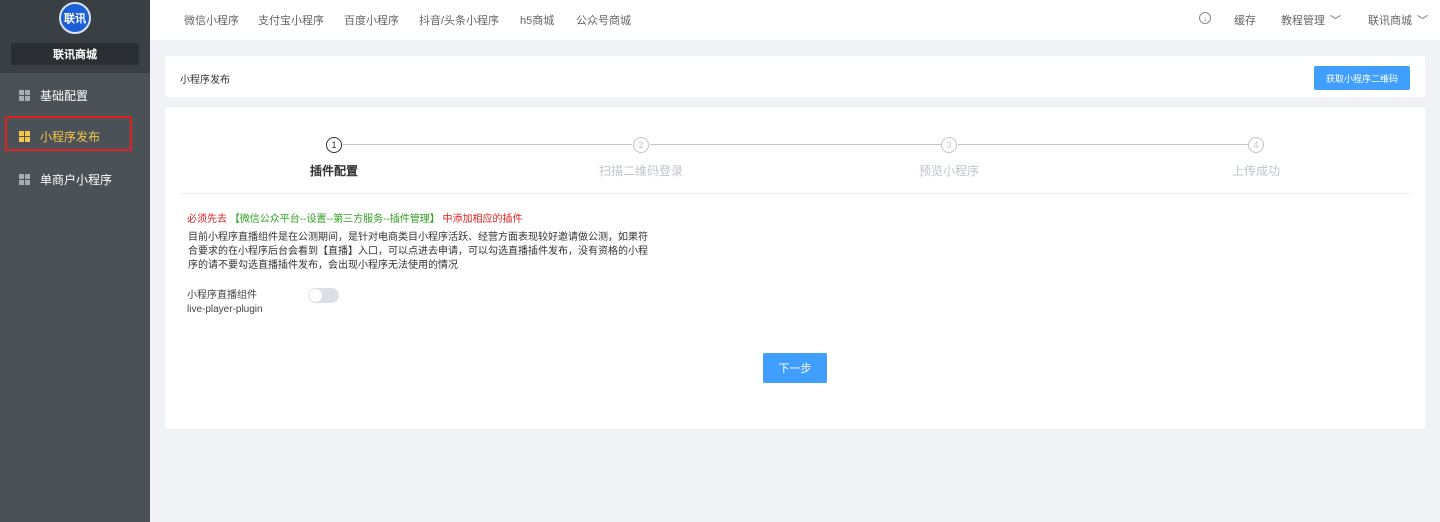 This screenshot has height=522, width=1440. What do you see at coordinates (641, 171) in the screenshot?
I see `step-2-label: 扫描二维码登录` at bounding box center [641, 171].